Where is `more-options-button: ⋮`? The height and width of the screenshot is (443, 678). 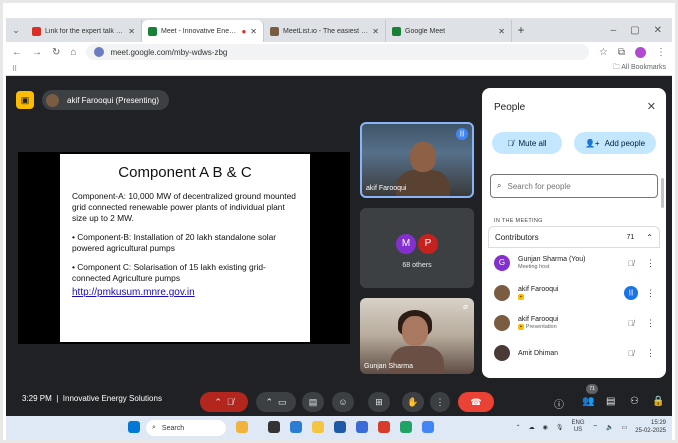
more-options-button: ⋮ is located at coordinates (440, 402).